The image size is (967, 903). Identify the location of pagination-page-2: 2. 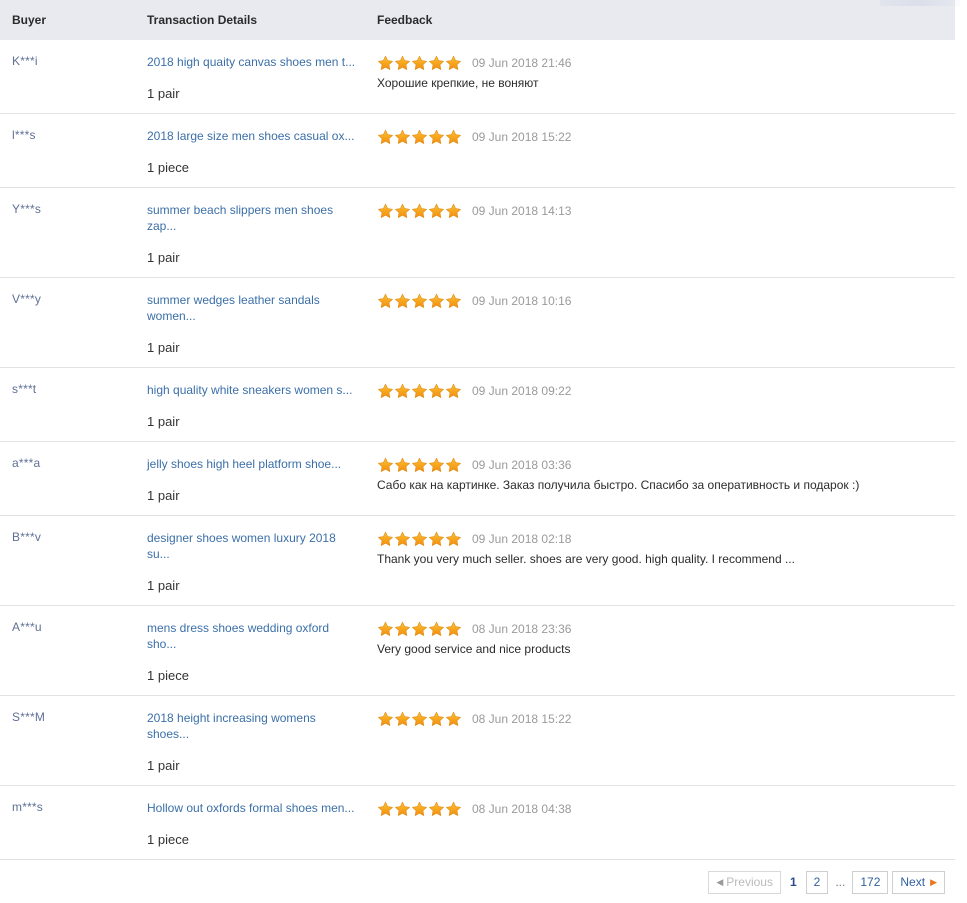
(817, 882).